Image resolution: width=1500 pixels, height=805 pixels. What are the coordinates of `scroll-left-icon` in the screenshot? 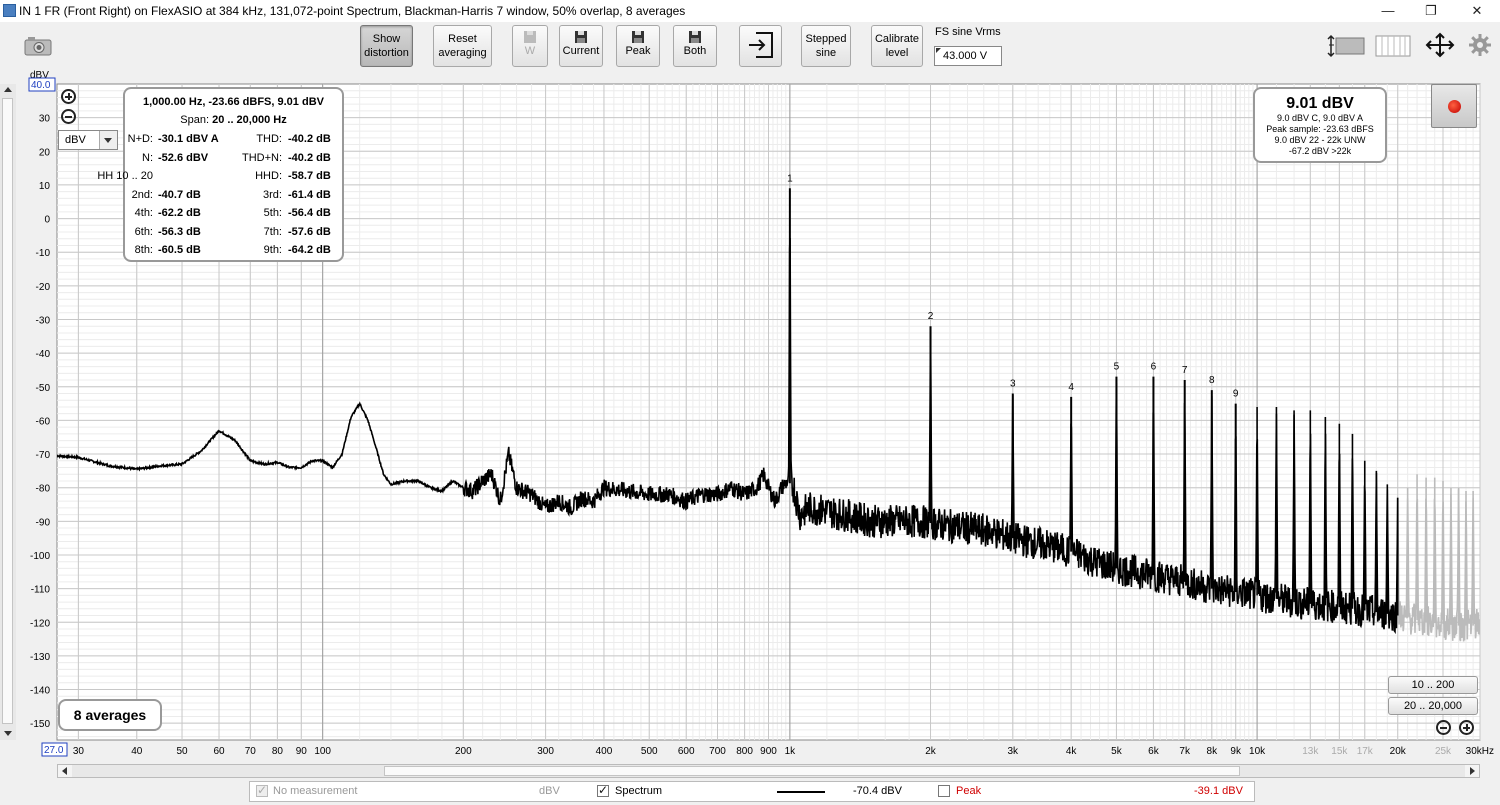 It's located at (65, 771).